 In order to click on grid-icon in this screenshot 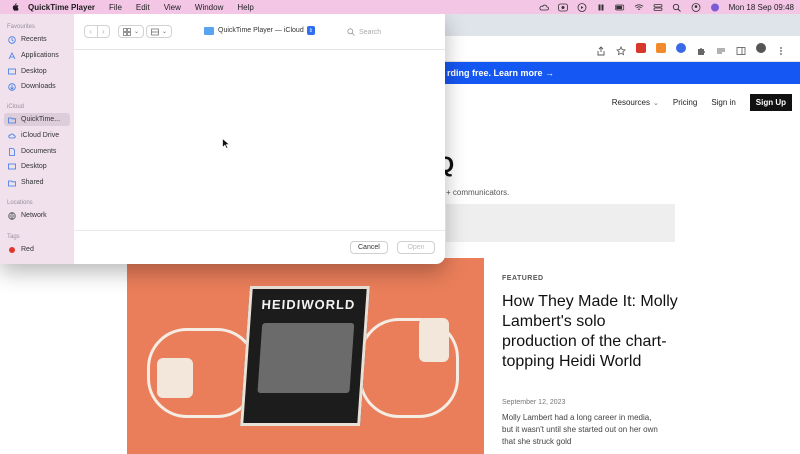, I will do `click(127, 31)`.